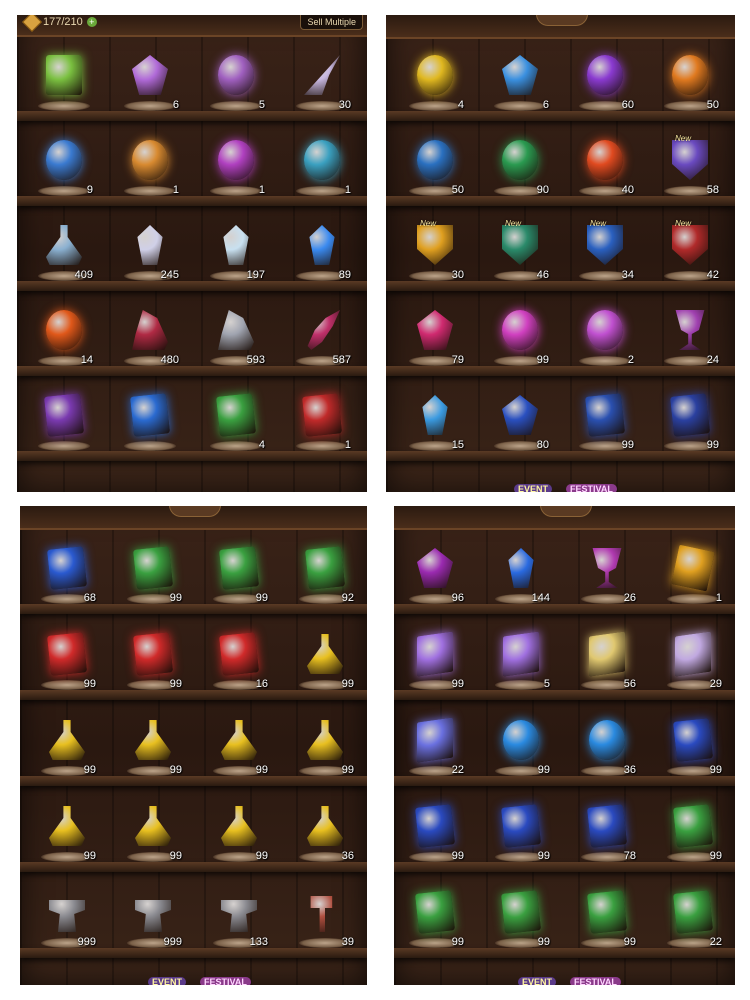  What do you see at coordinates (63, 22) in the screenshot?
I see `capacity-text: 177/210` at bounding box center [63, 22].